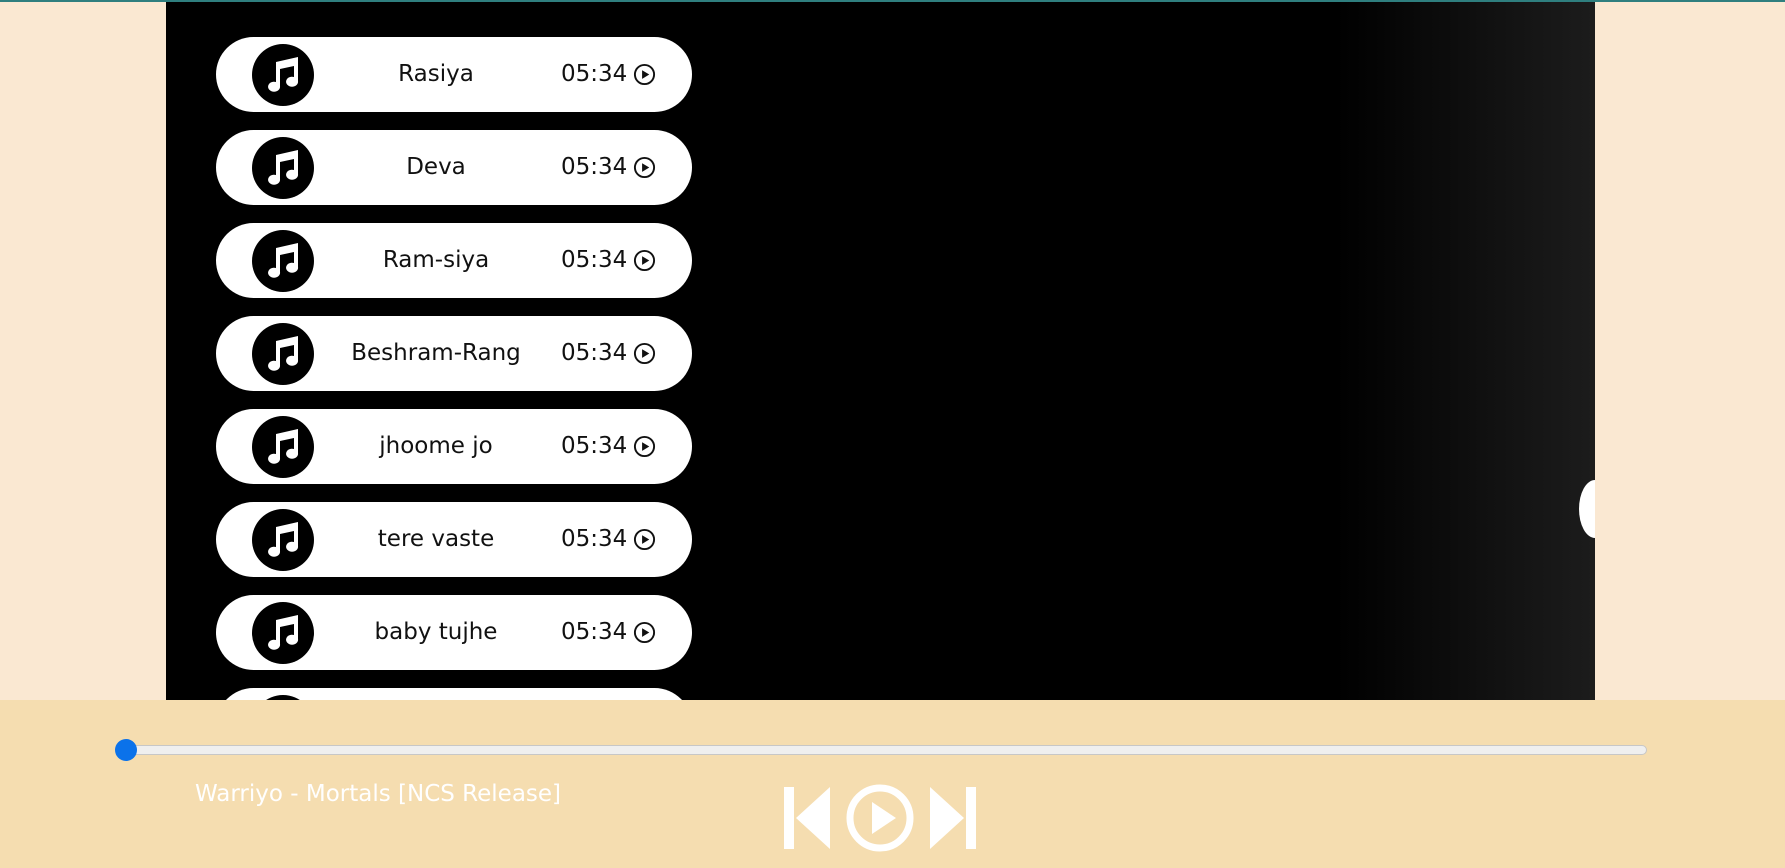 This screenshot has width=1785, height=868. What do you see at coordinates (126, 750) in the screenshot?
I see `progress-slider-thumb` at bounding box center [126, 750].